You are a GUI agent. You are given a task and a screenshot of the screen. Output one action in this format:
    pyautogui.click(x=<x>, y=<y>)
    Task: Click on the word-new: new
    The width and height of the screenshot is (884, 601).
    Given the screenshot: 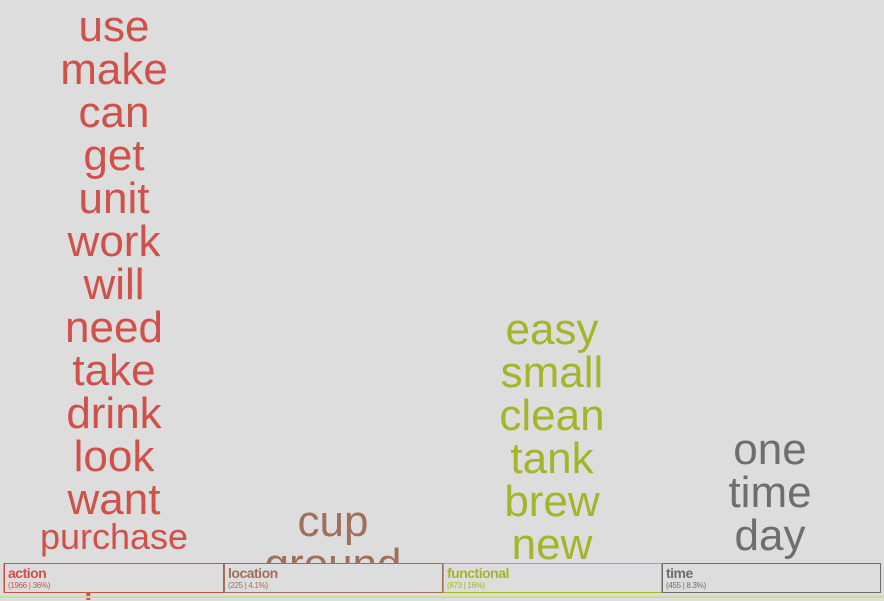 What is the action you would take?
    pyautogui.click(x=552, y=544)
    